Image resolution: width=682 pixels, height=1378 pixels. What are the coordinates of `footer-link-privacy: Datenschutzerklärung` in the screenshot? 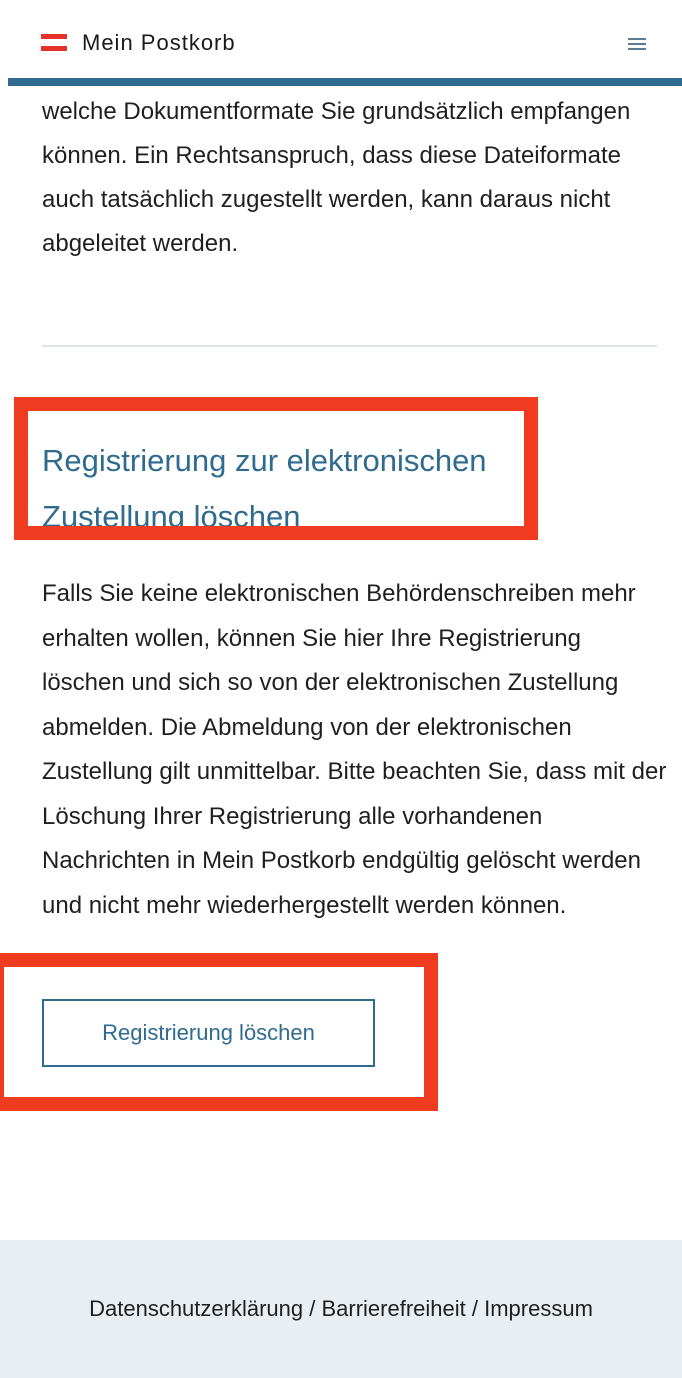 It's located at (196, 1308).